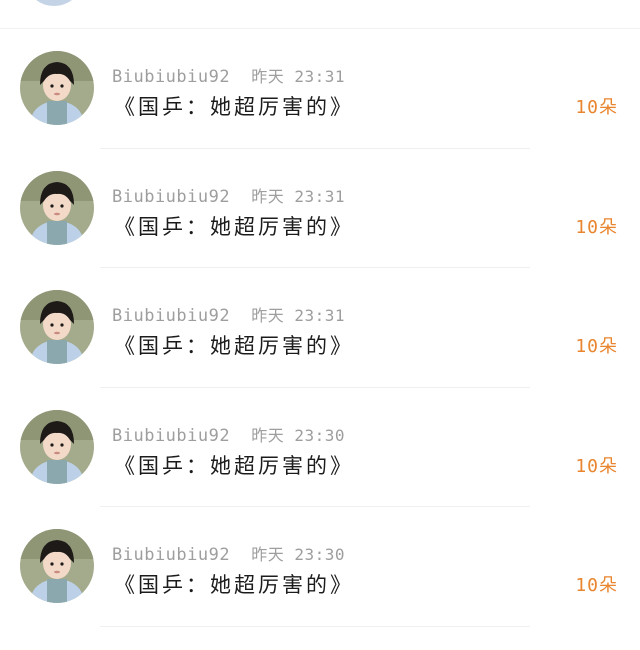 This screenshot has height=650, width=640. What do you see at coordinates (315, 626) in the screenshot?
I see `divider` at bounding box center [315, 626].